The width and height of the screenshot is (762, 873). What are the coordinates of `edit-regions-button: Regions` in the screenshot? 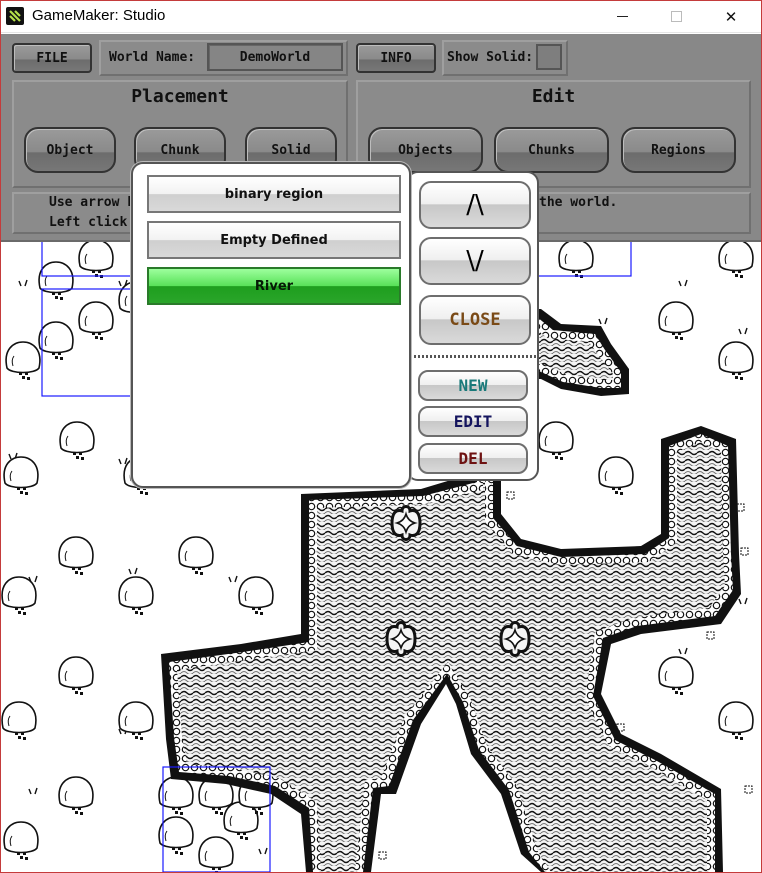 It's located at (678, 150).